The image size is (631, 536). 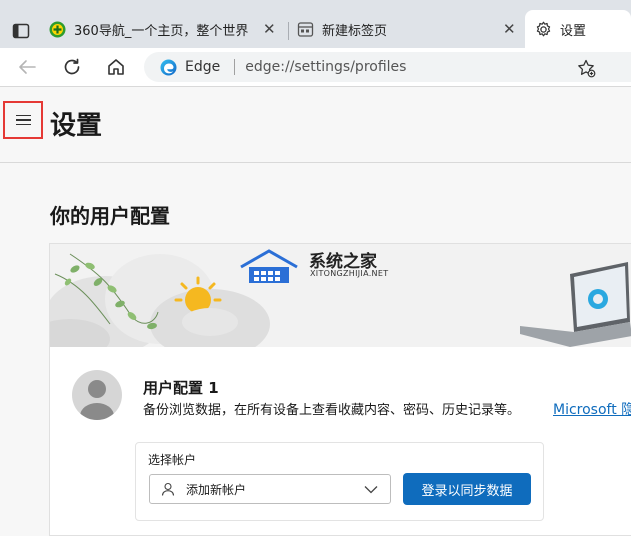 I want to click on address-url: edge://settings/profiles, so click(x=326, y=67).